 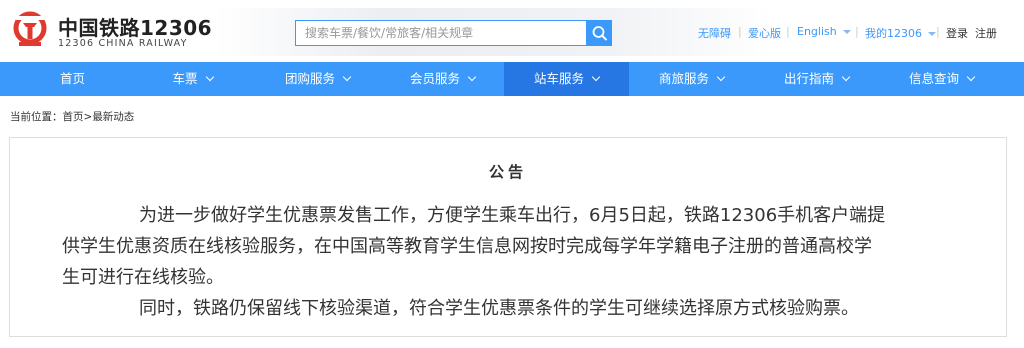 I want to click on nav-item-label: 站车服务, so click(x=558, y=78).